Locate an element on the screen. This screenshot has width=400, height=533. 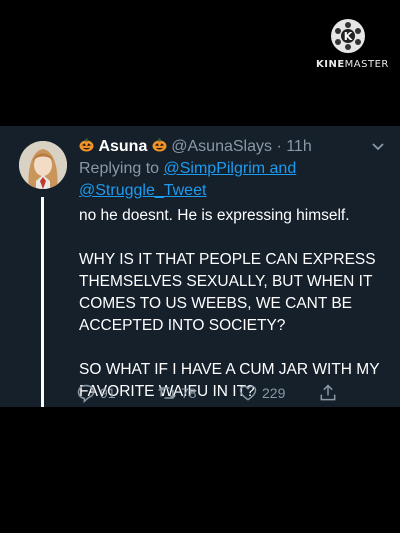
tweet-header: Asuna @AsunaSlays · 11h is located at coordinates (195, 147).